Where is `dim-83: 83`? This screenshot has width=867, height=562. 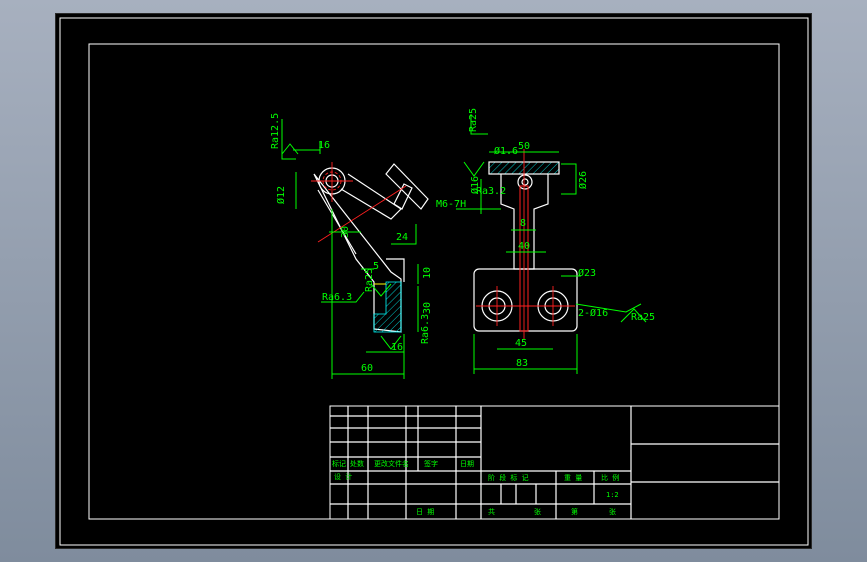
dim-83: 83 is located at coordinates (522, 363).